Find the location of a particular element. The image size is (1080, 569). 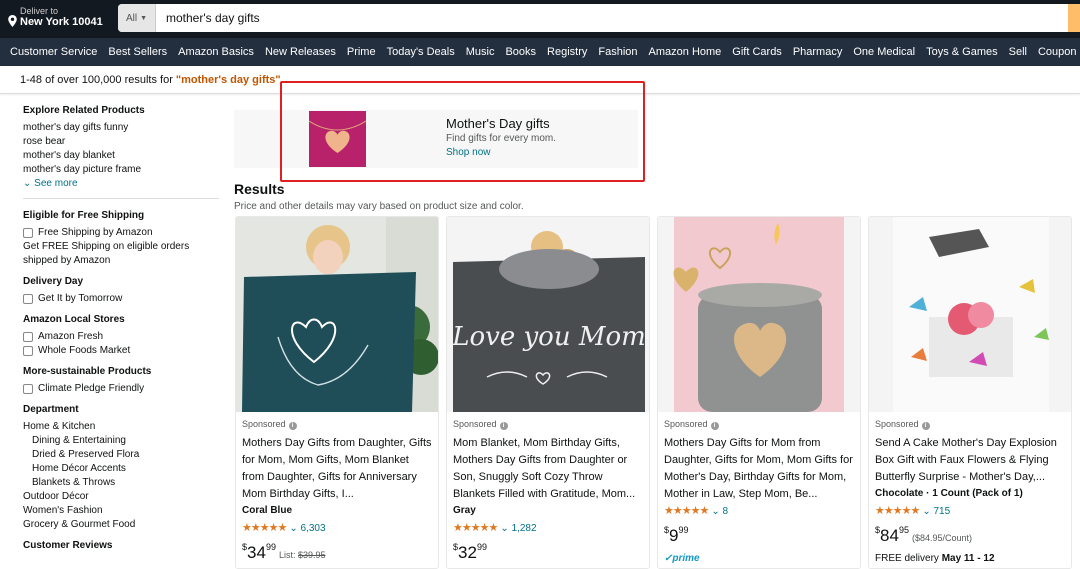

delivery-label: FREE delivery is located at coordinates (907, 558).